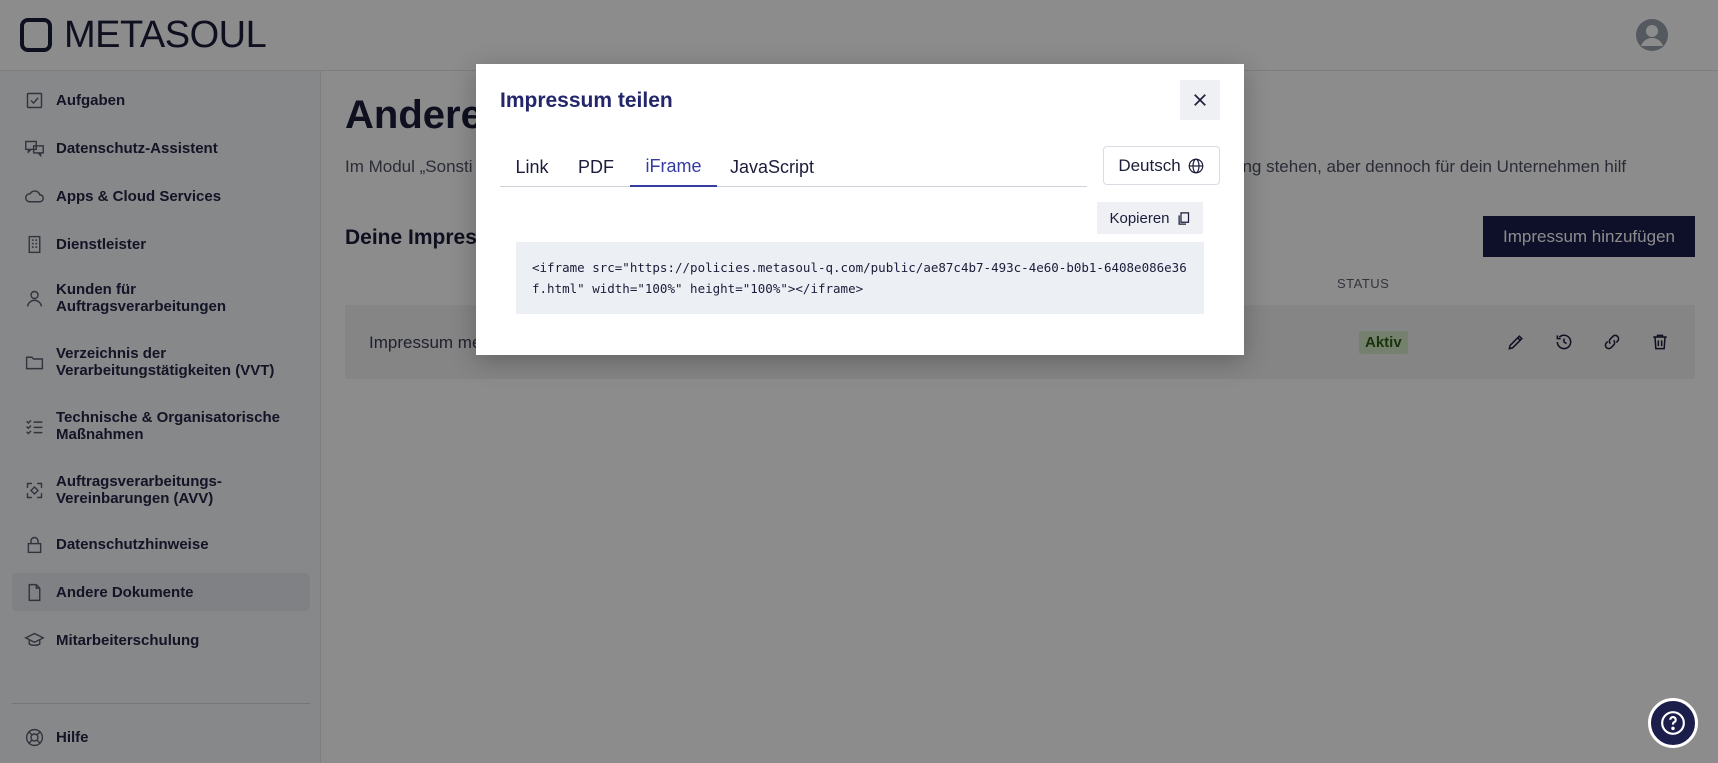 The height and width of the screenshot is (763, 1718). Describe the element at coordinates (1196, 165) in the screenshot. I see `globe-icon` at that location.